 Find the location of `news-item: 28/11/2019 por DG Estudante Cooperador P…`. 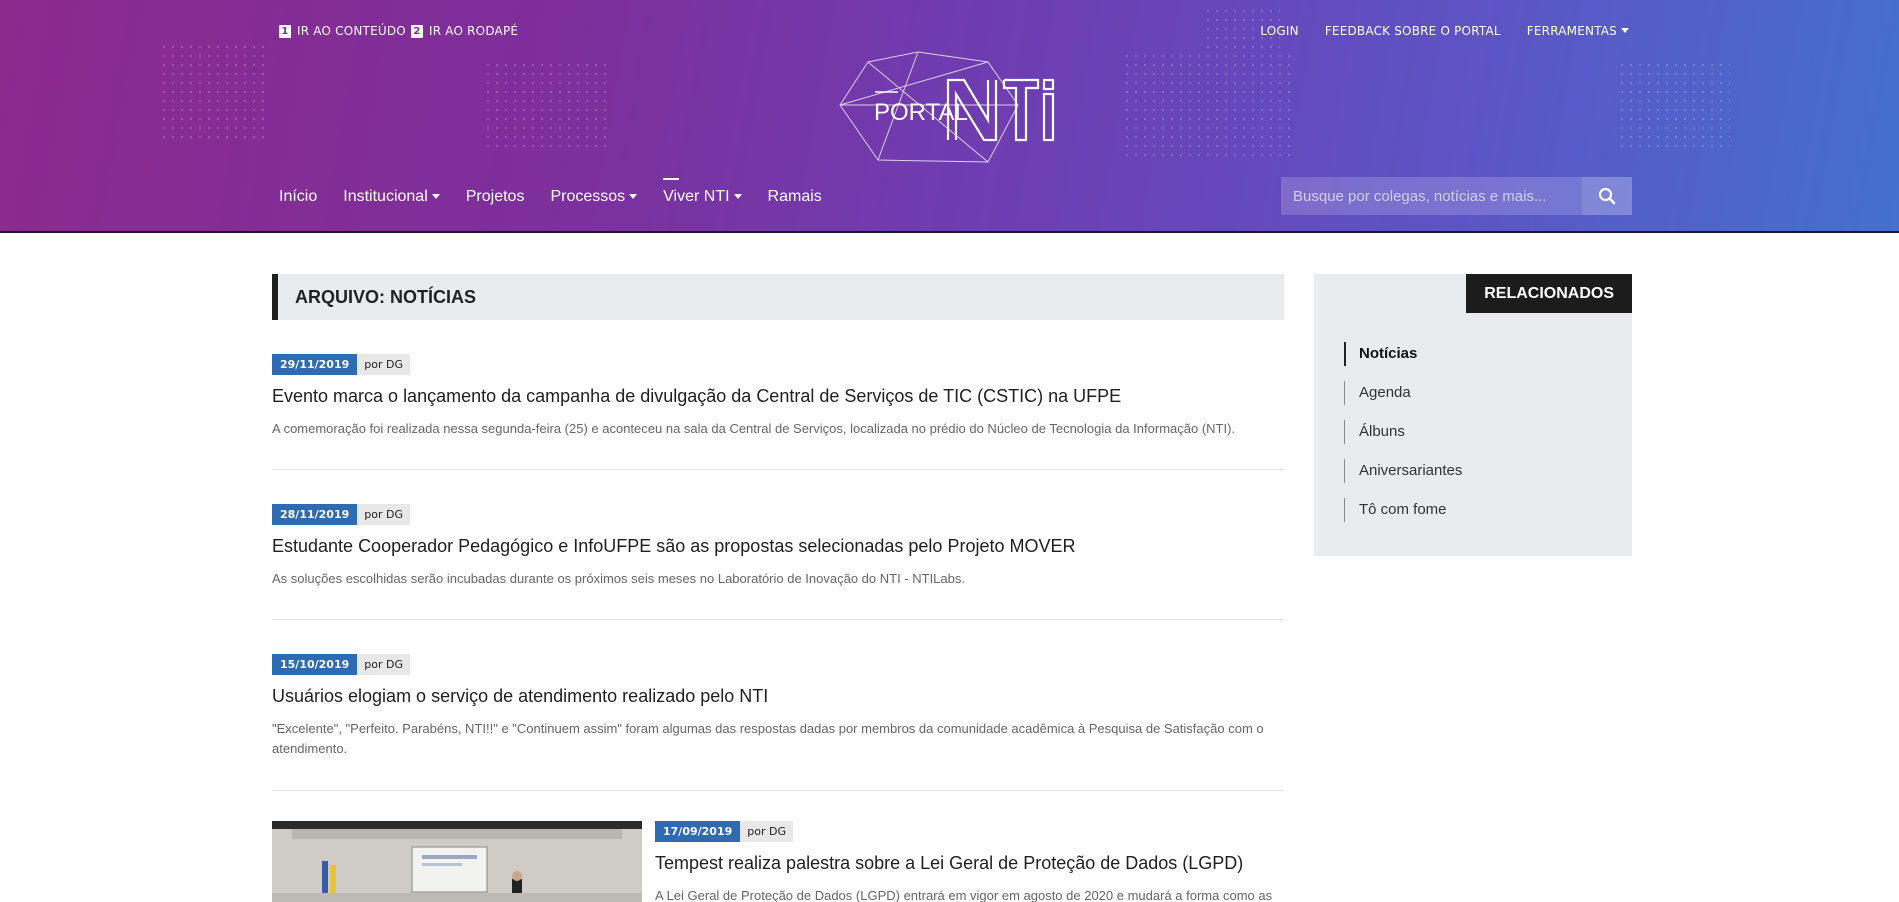

news-item: 28/11/2019 por DG Estudante Cooperador P… is located at coordinates (778, 562).